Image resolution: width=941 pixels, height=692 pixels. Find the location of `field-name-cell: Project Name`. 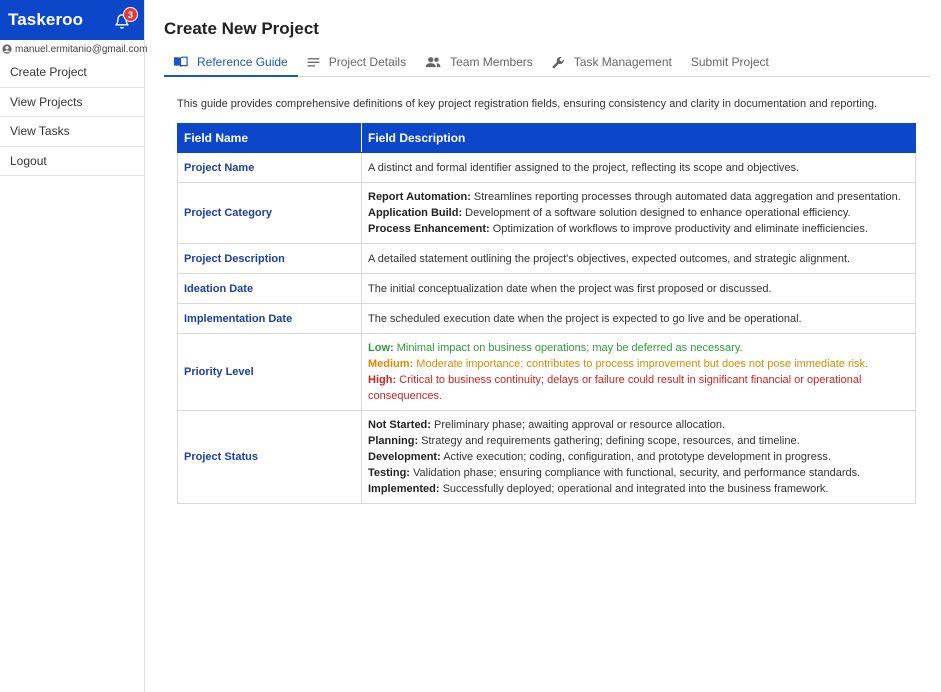

field-name-cell: Project Name is located at coordinates (269, 167).